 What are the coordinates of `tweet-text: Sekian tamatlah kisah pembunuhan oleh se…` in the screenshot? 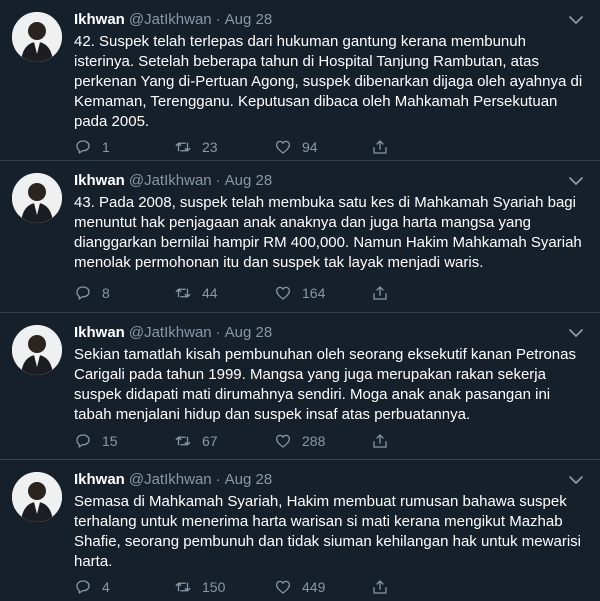 It's located at (325, 384).